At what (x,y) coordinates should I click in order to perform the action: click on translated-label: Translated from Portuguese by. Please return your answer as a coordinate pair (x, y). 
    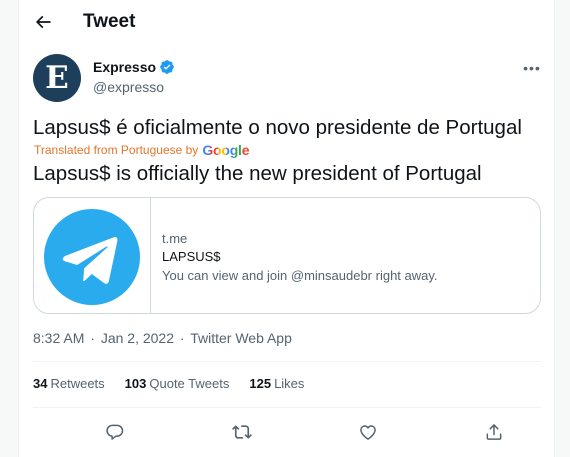
    Looking at the image, I should click on (116, 150).